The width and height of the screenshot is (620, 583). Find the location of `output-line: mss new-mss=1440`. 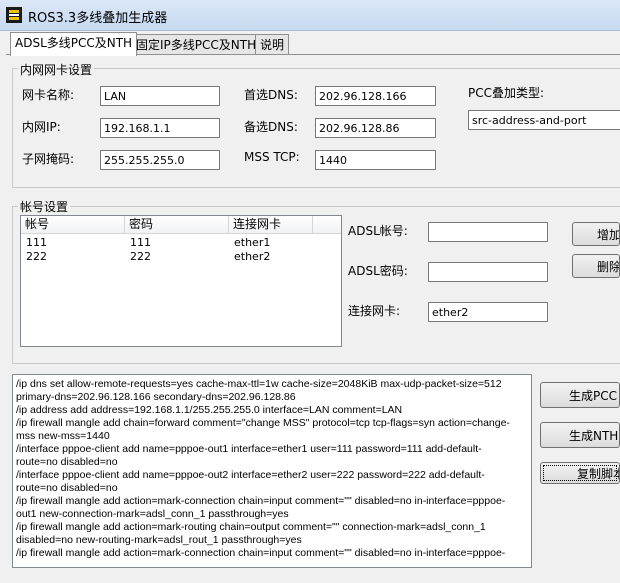

output-line: mss new-mss=1440 is located at coordinates (63, 436).